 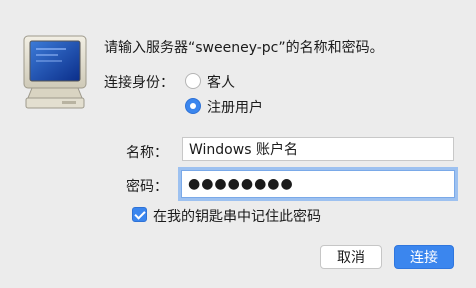 What do you see at coordinates (147, 153) in the screenshot?
I see `name-label: 名称：` at bounding box center [147, 153].